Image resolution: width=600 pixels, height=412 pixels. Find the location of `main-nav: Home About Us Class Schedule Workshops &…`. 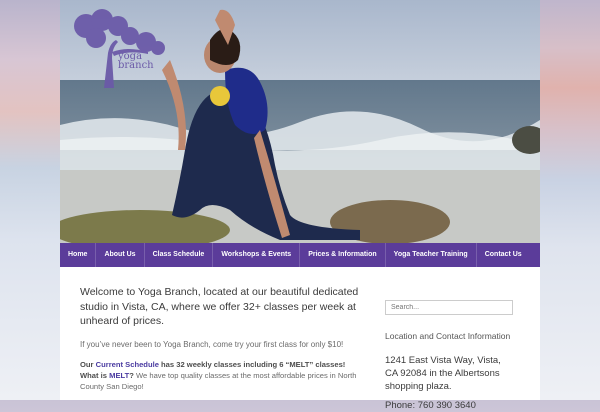

main-nav: Home About Us Class Schedule Workshops &… is located at coordinates (300, 255).